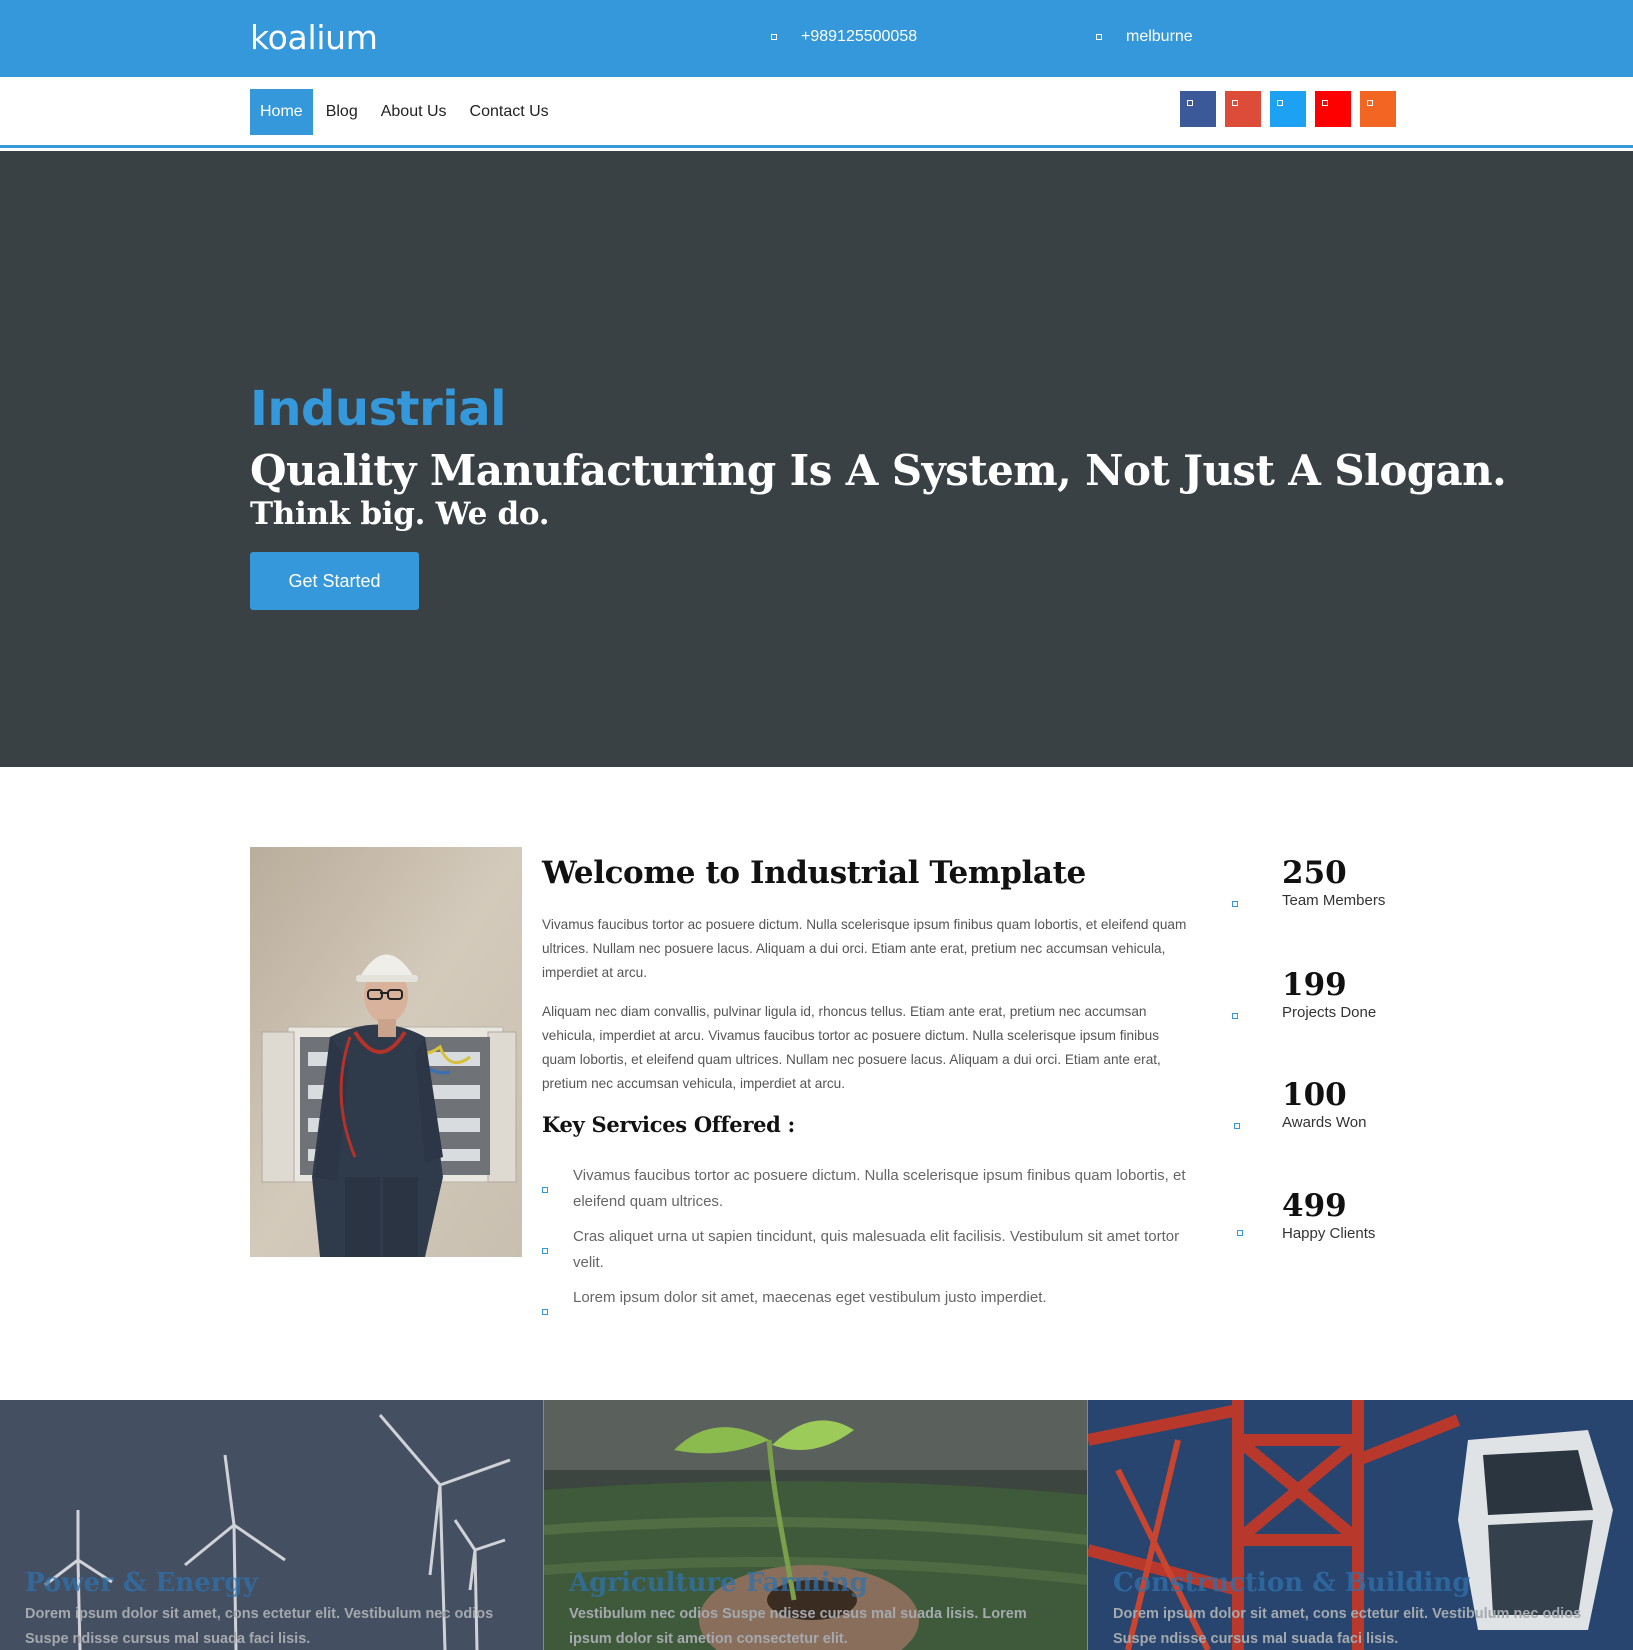 This screenshot has height=1650, width=1633. What do you see at coordinates (400, 514) in the screenshot?
I see `hero-subheadline: Think big. We do.` at bounding box center [400, 514].